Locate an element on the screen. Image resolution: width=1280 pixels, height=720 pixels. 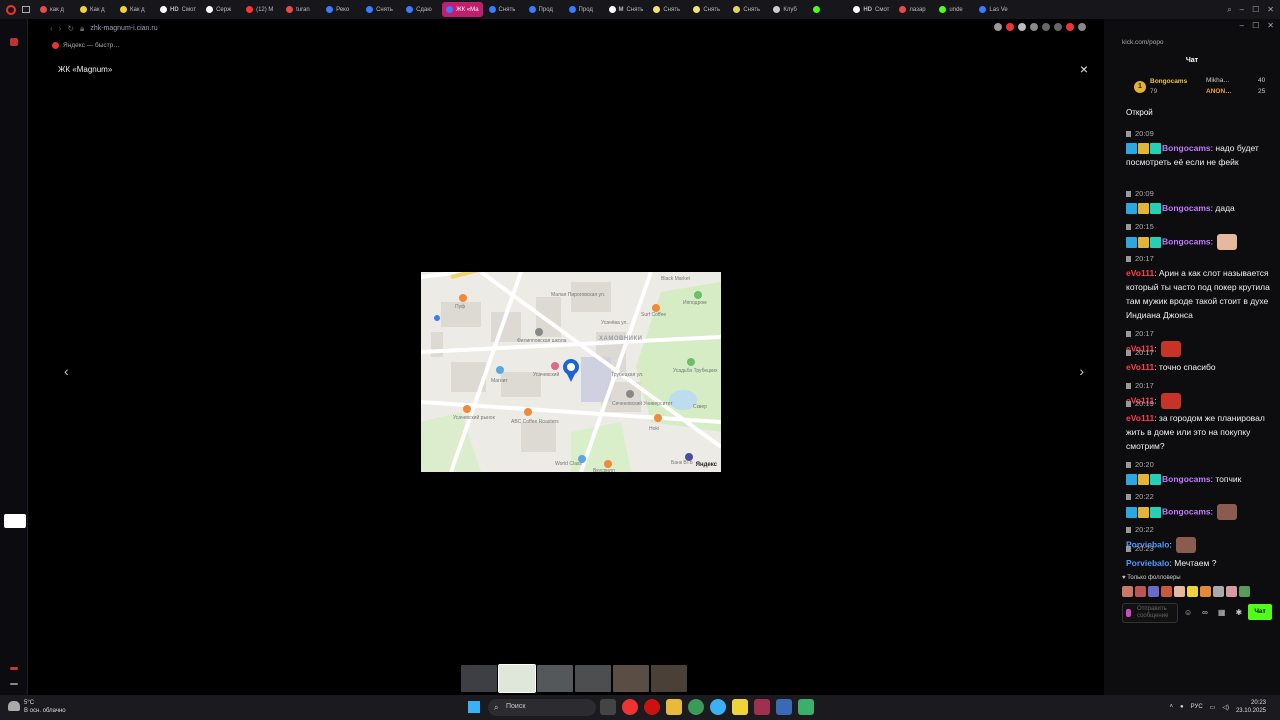
sidebar-menu-icon is located at coordinates (14, 668).